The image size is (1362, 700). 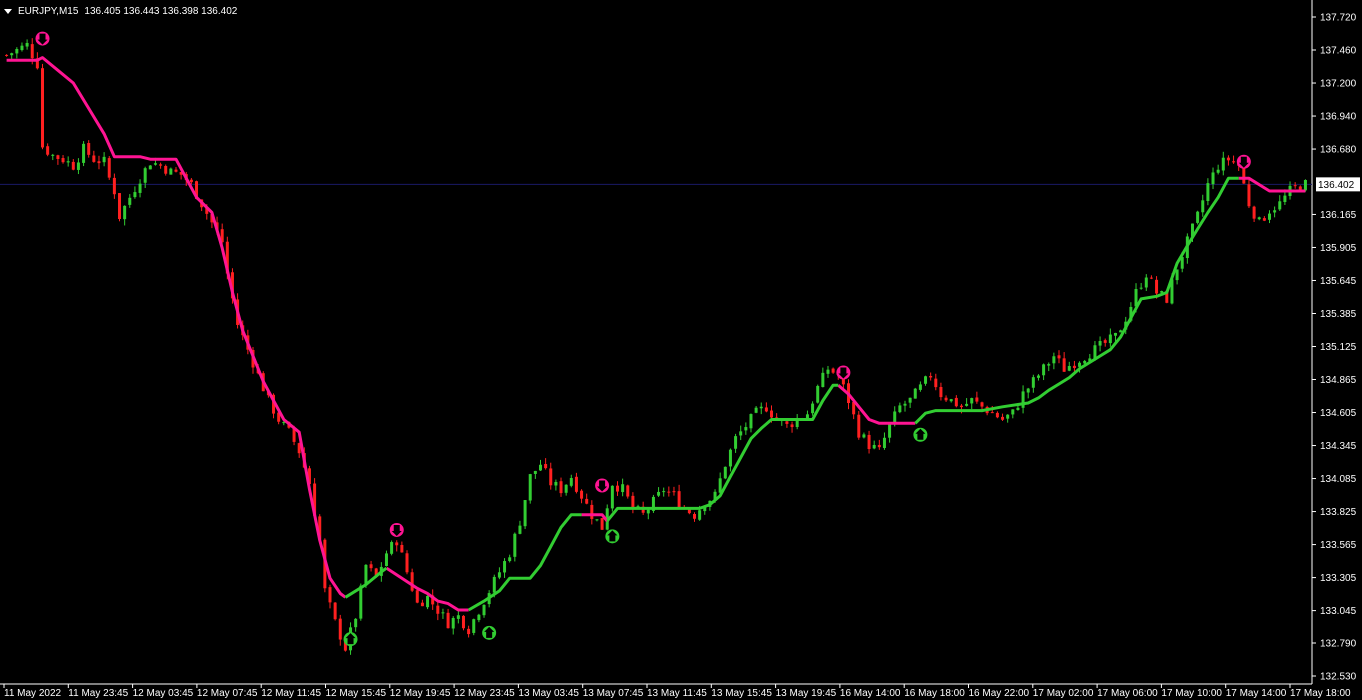 I want to click on x-tick-label: 12 May 03:45, so click(x=163, y=693).